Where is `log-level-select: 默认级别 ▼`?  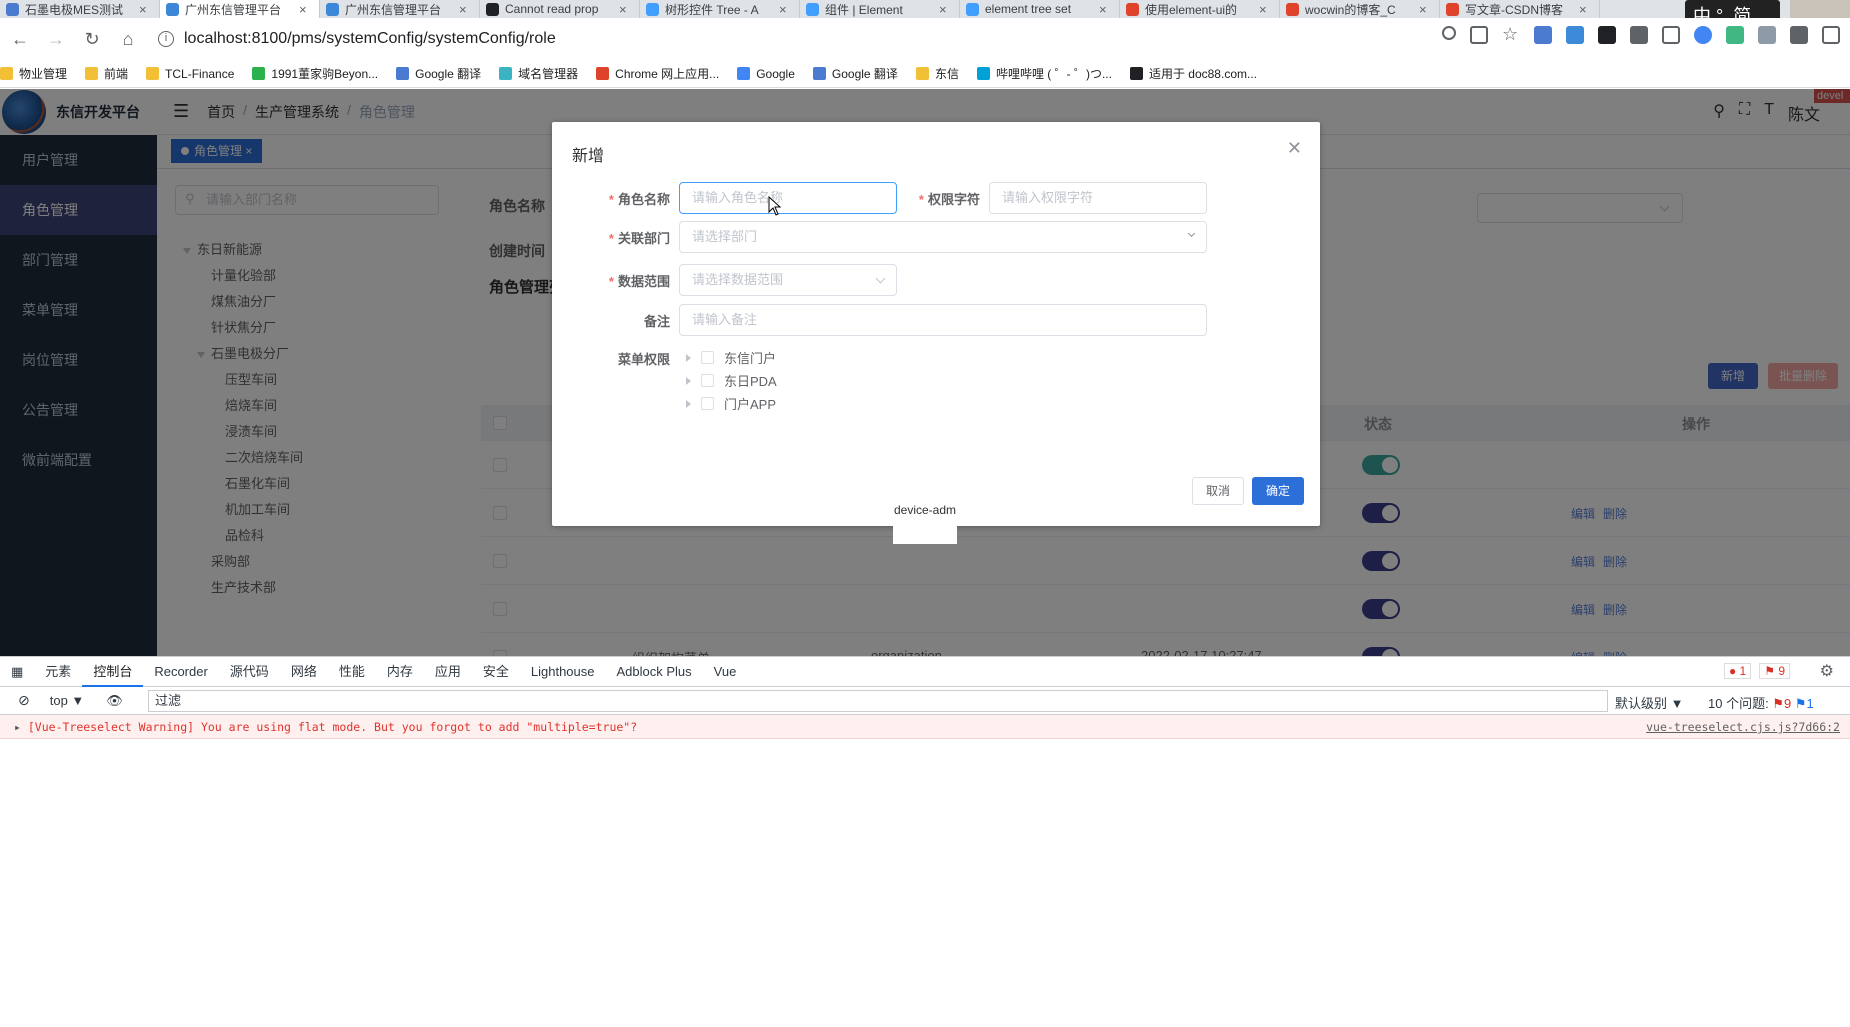
log-level-select: 默认级别 ▼ is located at coordinates (1649, 702).